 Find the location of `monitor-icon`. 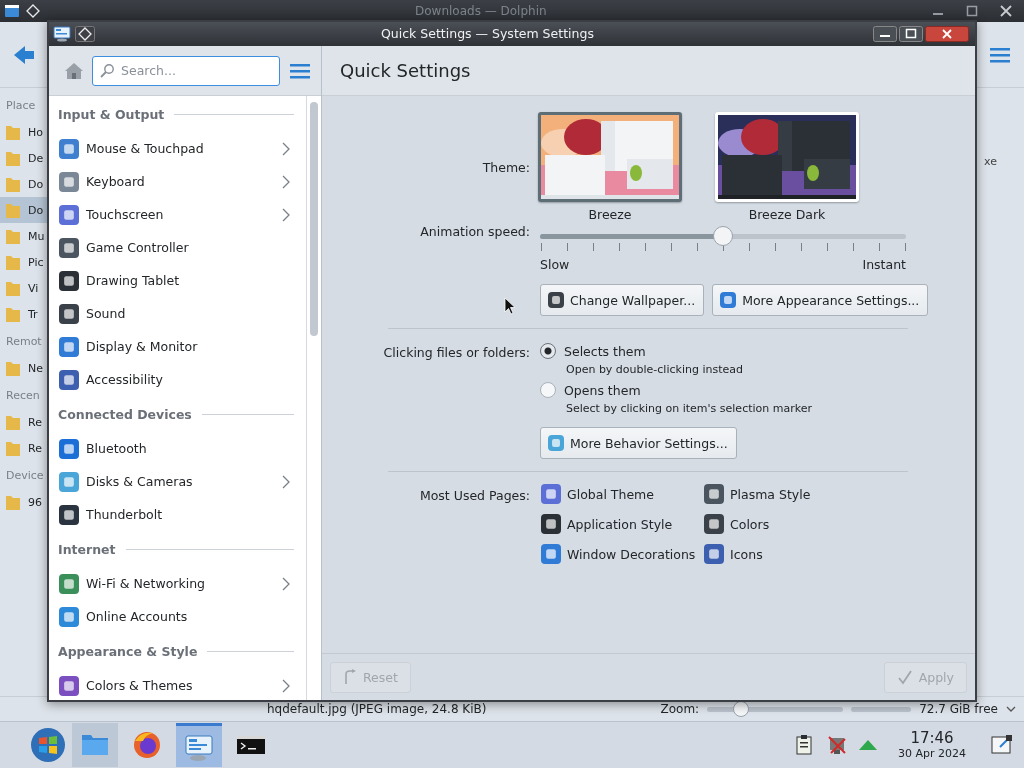

monitor-icon is located at coordinates (62, 34).